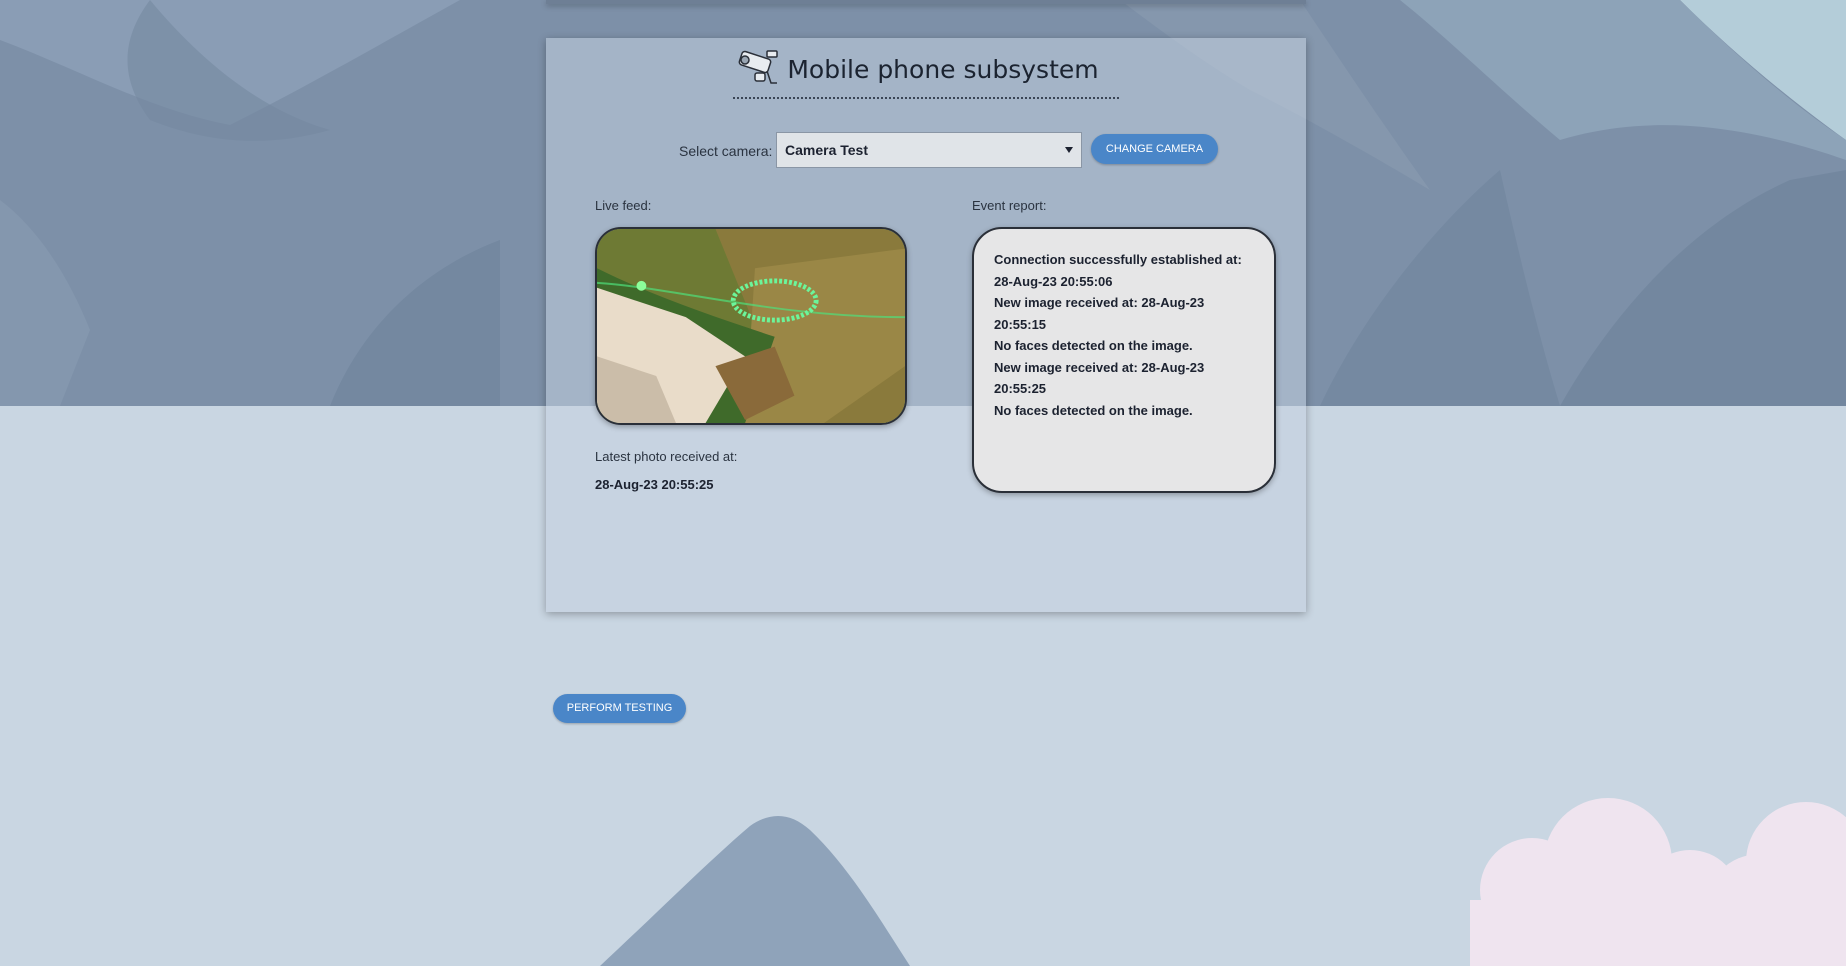 This screenshot has width=1846, height=966. Describe the element at coordinates (926, 2) in the screenshot. I see `top-panel-edge` at that location.